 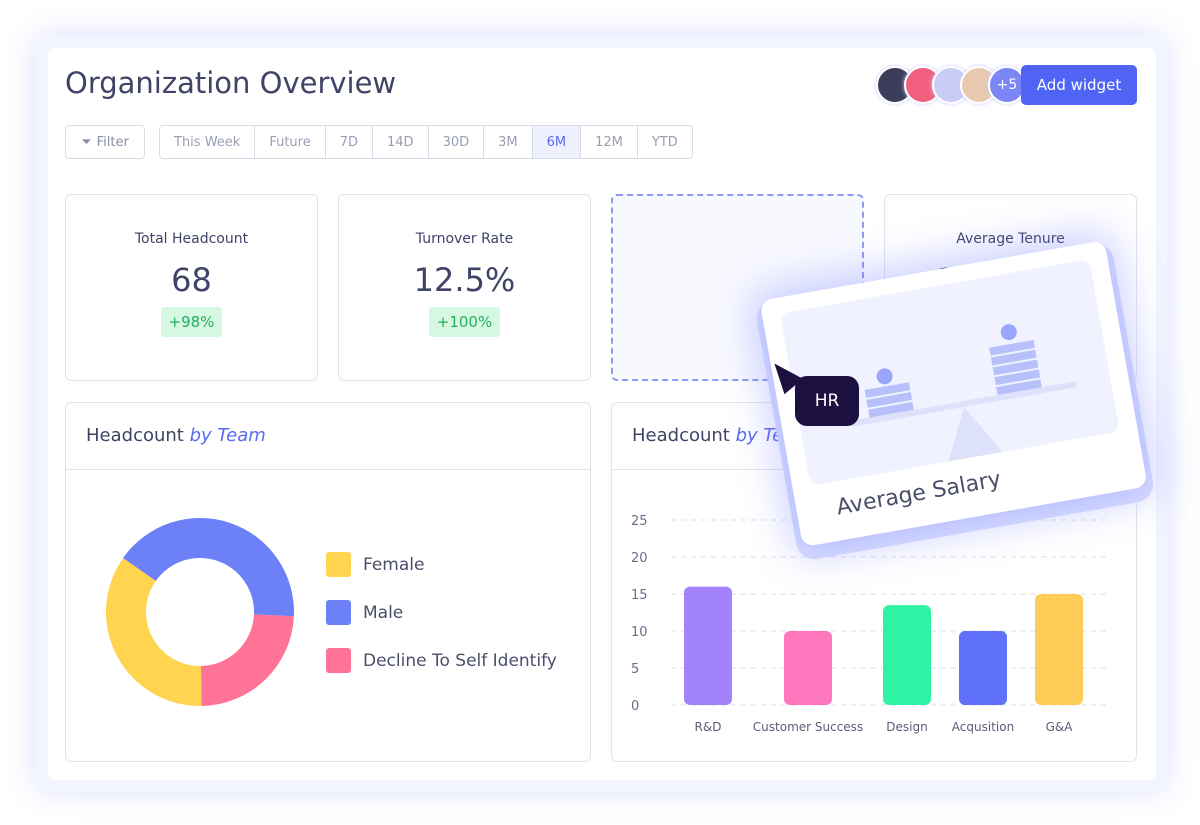 What do you see at coordinates (1060, 727) in the screenshot?
I see `x-tick-label: G&A` at bounding box center [1060, 727].